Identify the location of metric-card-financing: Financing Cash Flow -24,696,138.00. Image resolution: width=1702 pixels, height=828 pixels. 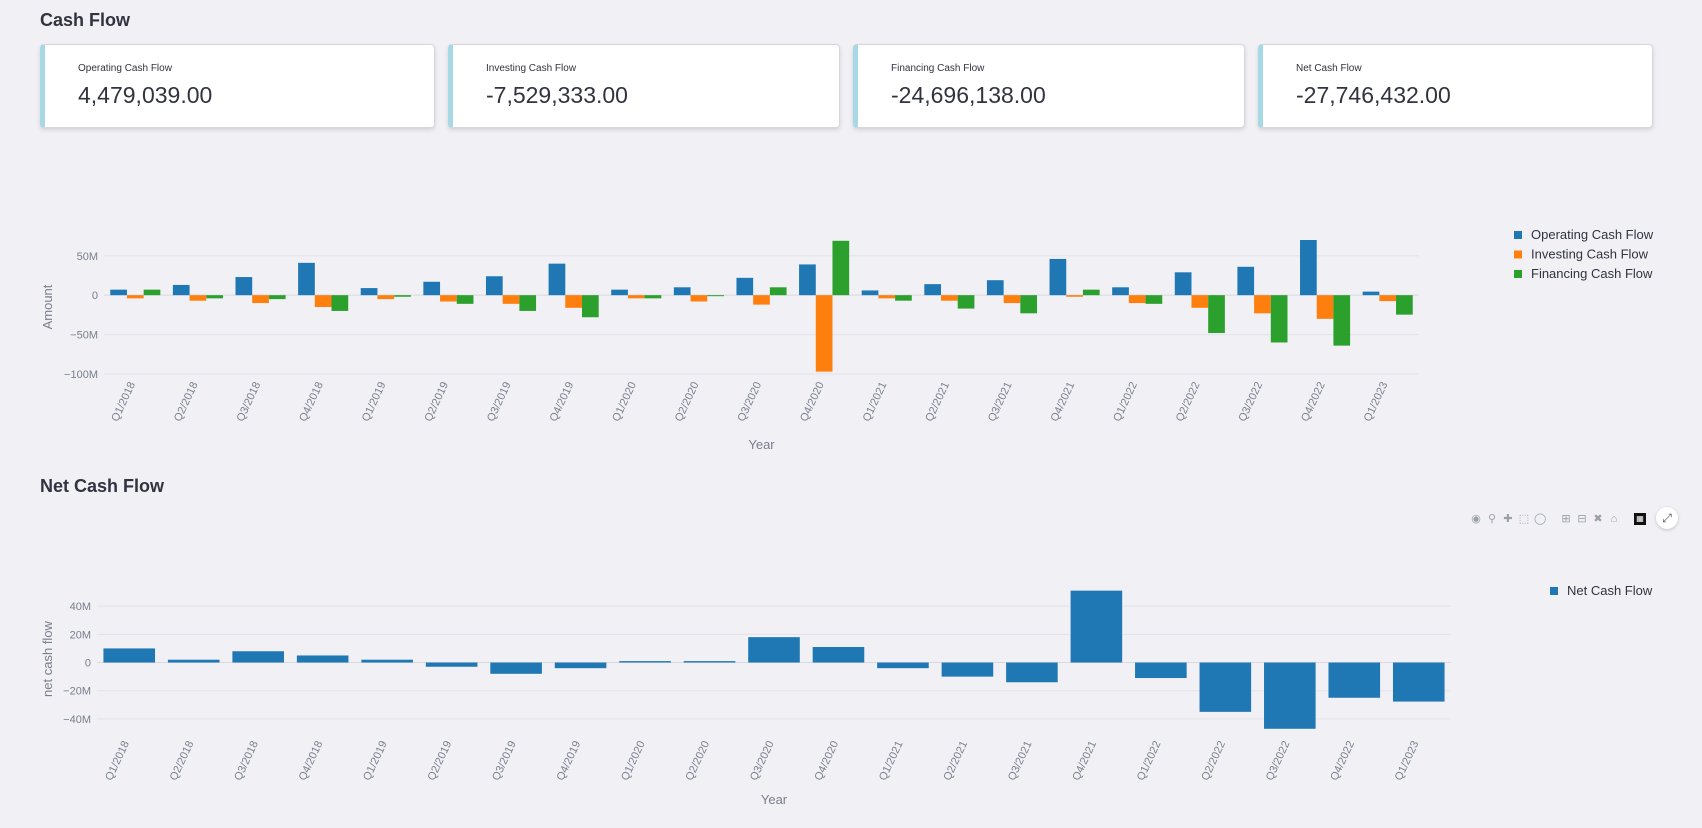
(1049, 86).